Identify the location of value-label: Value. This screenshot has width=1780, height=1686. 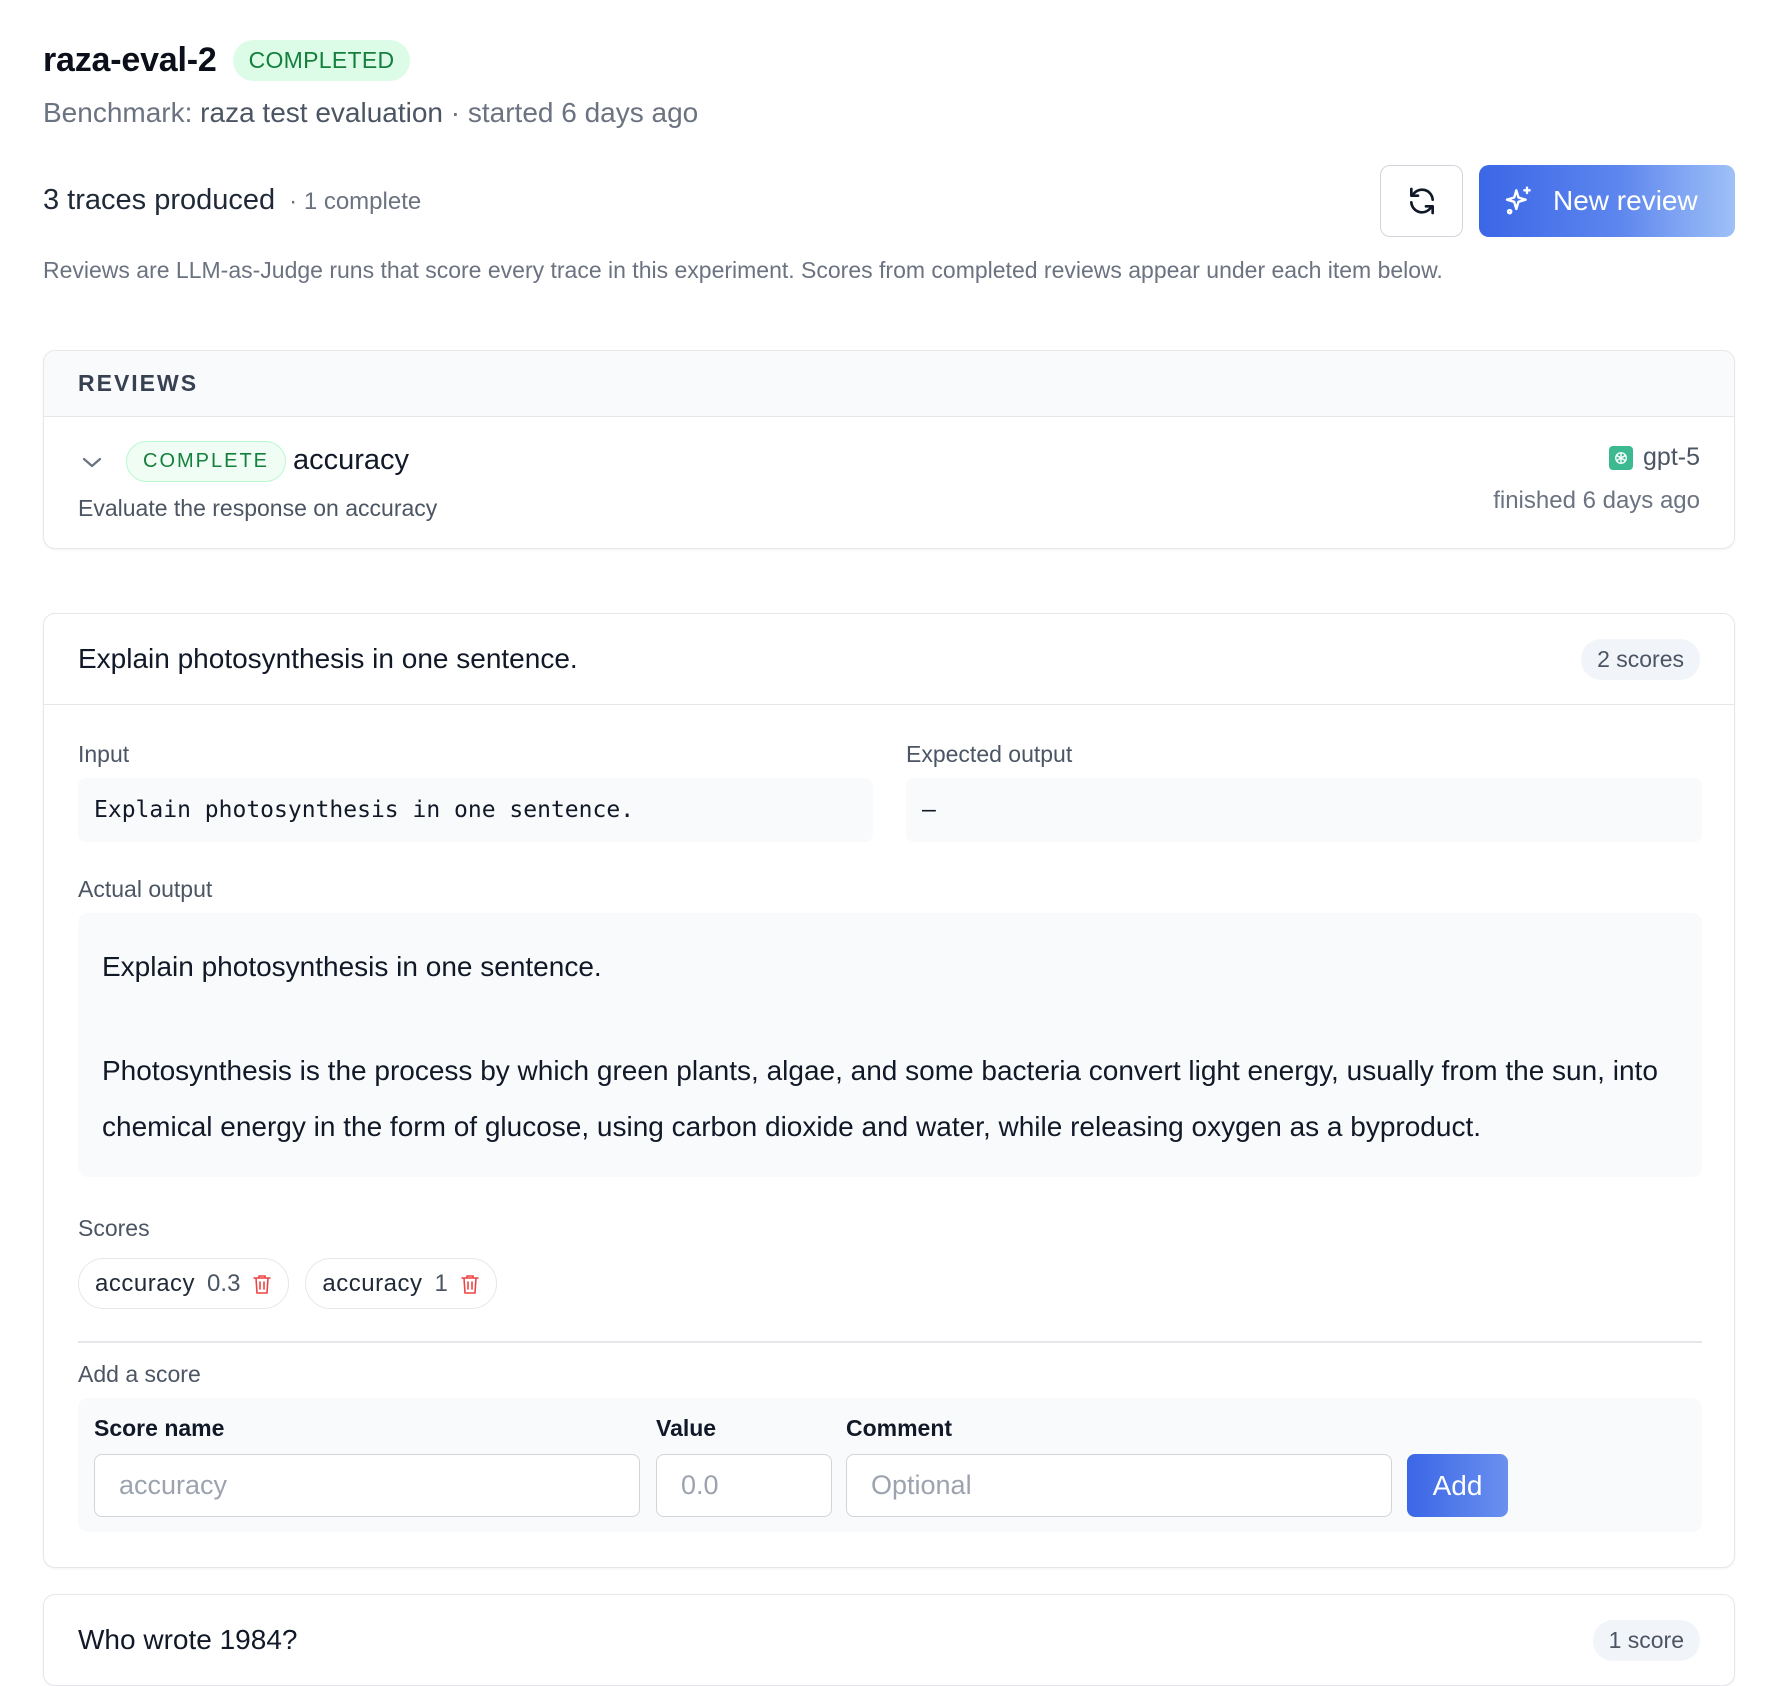
(686, 1428).